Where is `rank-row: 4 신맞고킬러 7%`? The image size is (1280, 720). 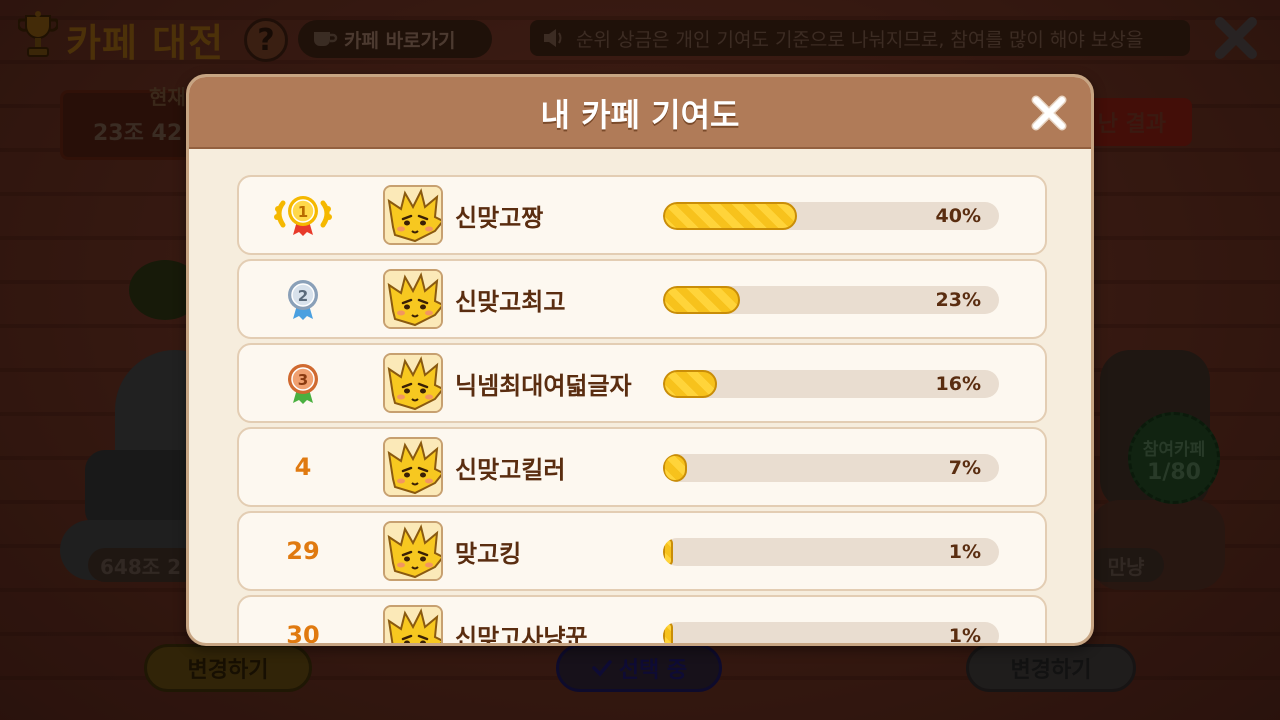 rank-row: 4 신맞고킬러 7% is located at coordinates (642, 467).